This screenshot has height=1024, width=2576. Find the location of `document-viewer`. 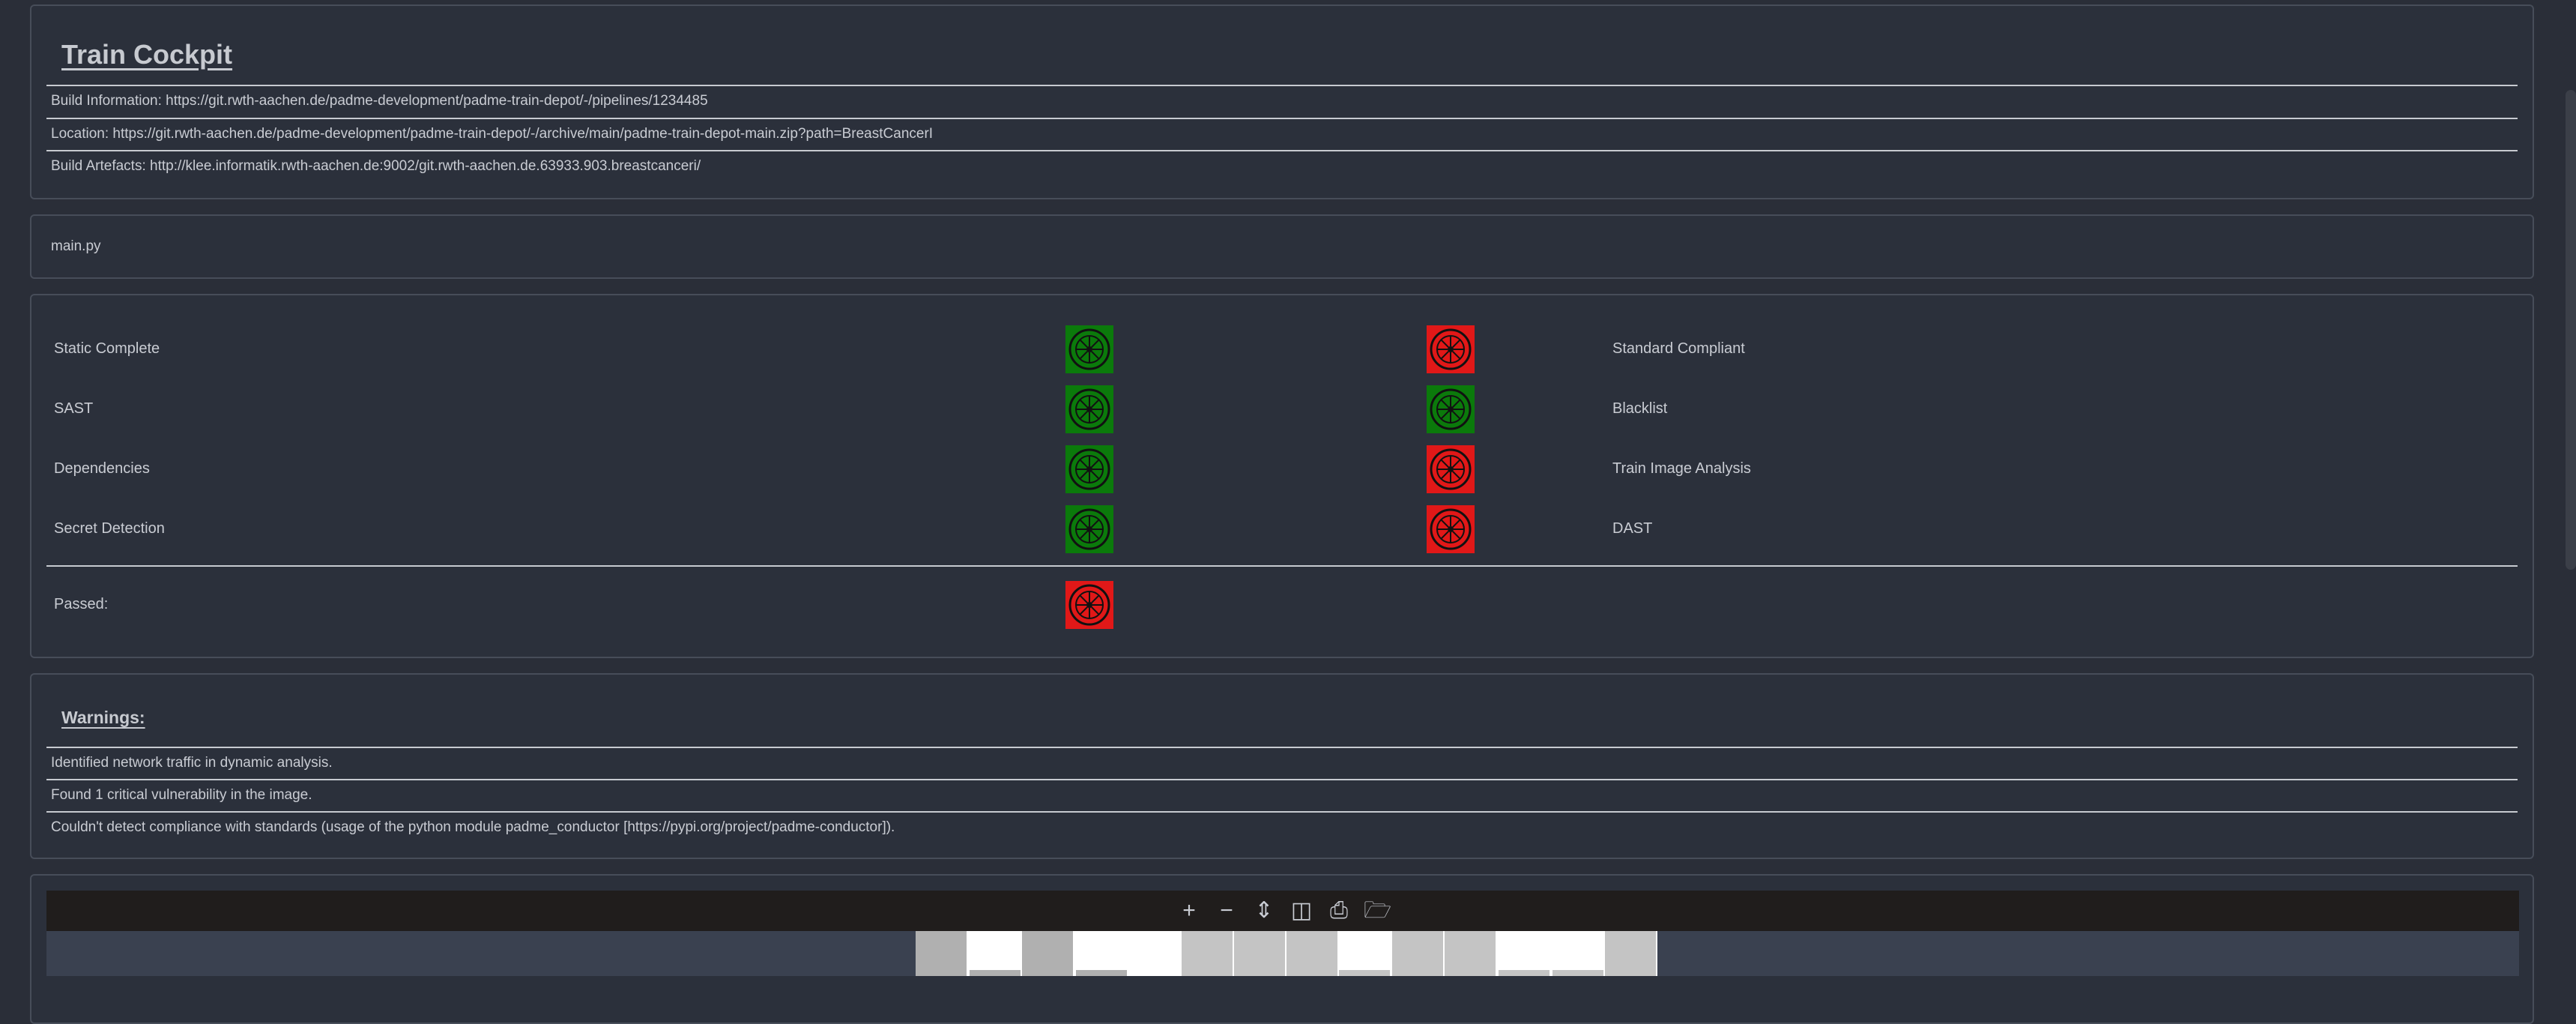

document-viewer is located at coordinates (1282, 953).